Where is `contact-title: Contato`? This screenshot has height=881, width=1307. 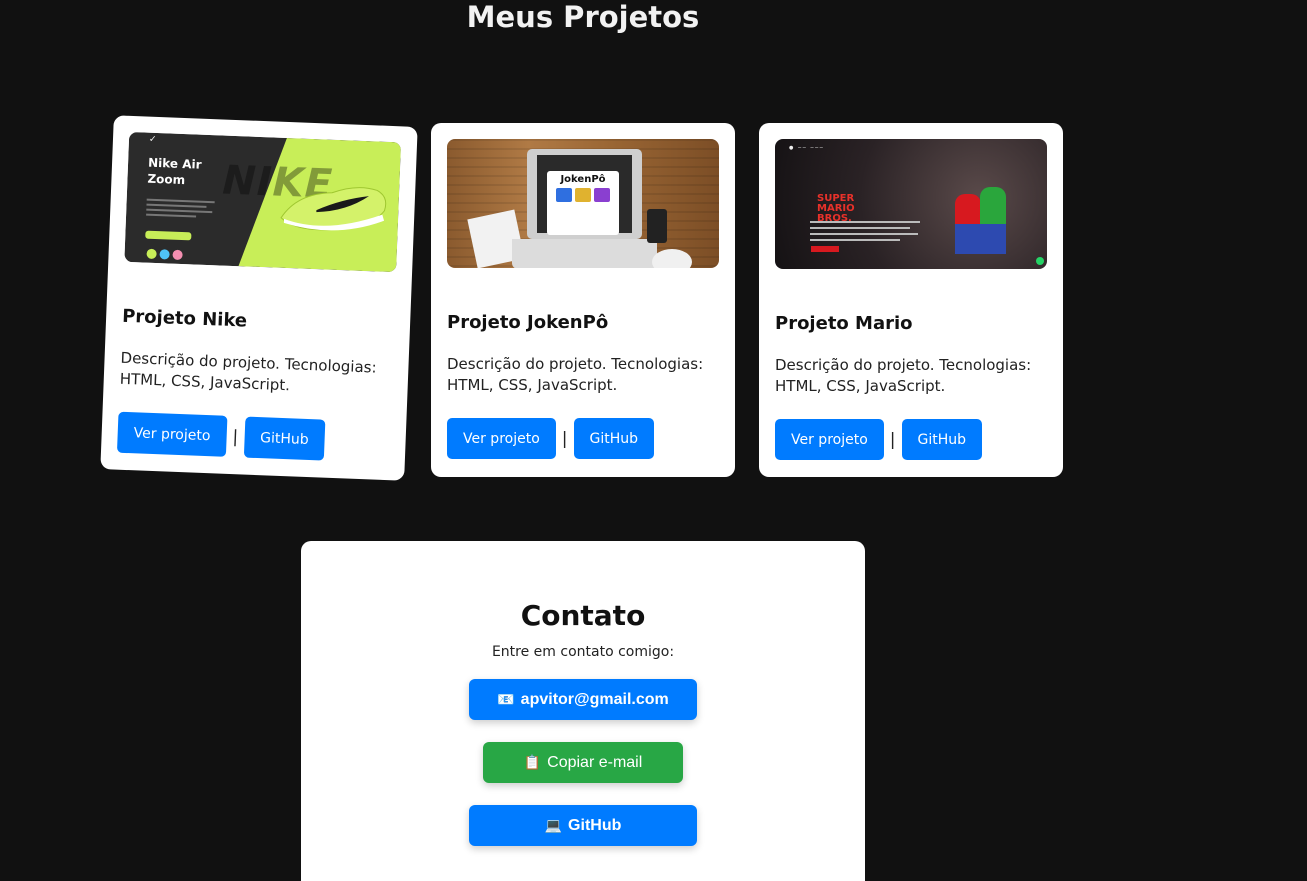 contact-title: Contato is located at coordinates (583, 615).